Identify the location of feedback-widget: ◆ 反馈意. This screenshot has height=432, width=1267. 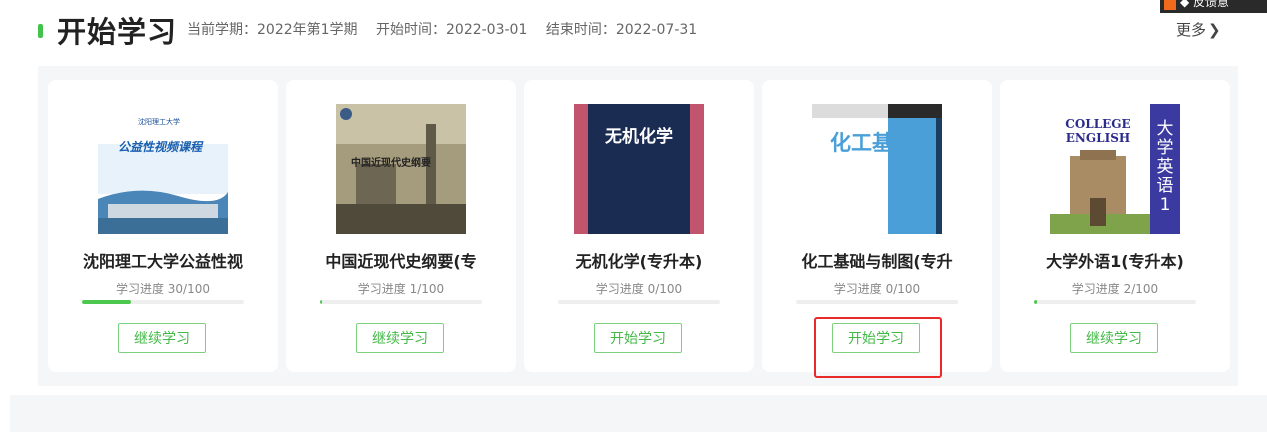
(1213, 6).